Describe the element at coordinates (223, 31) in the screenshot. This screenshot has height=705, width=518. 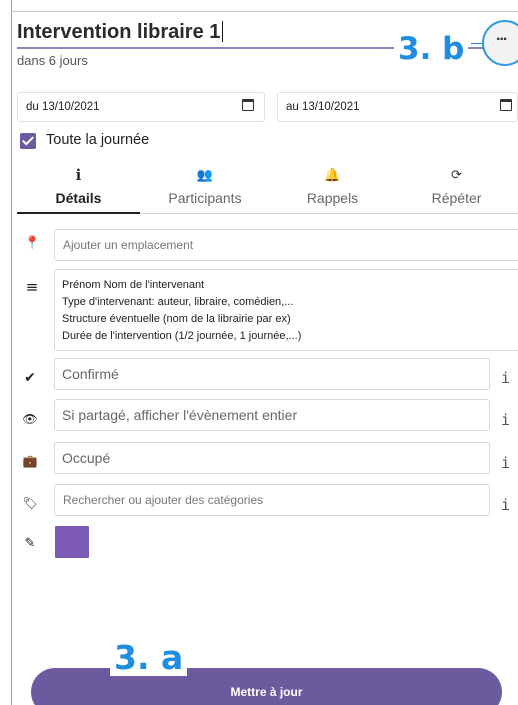
I see `text-caret` at that location.